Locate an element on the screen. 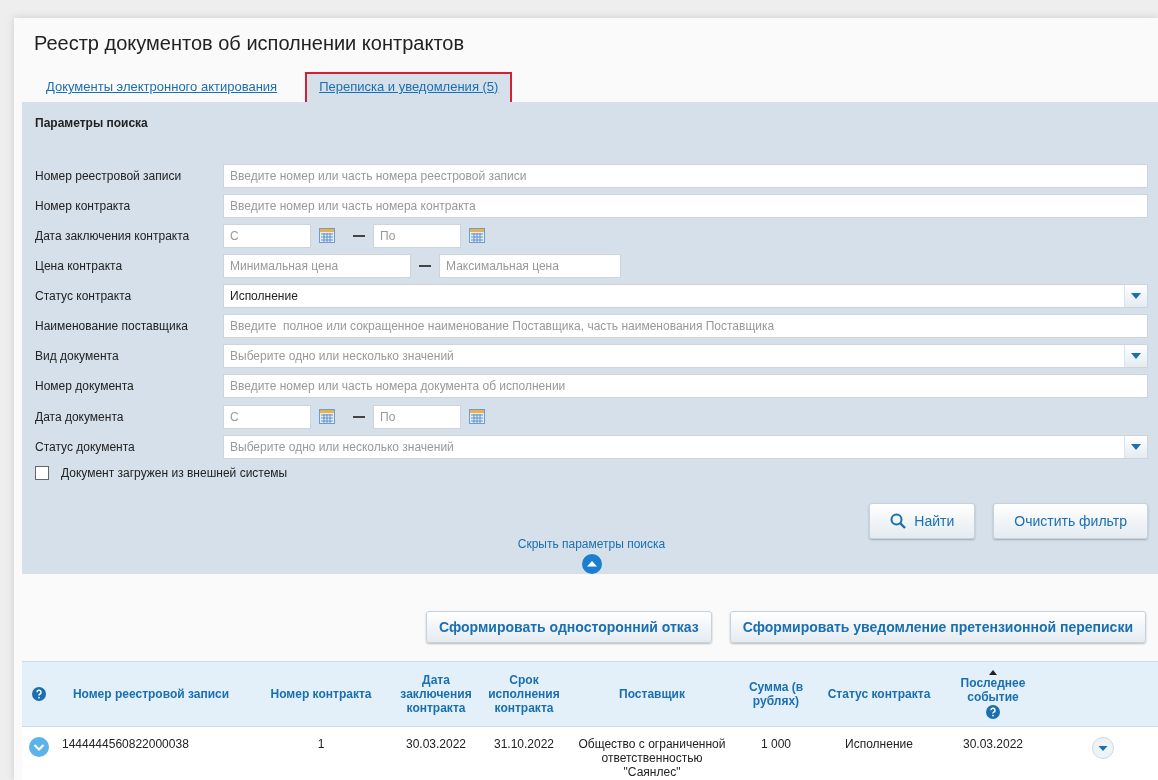  field-label: Номер реестровой записи is located at coordinates (109, 175).